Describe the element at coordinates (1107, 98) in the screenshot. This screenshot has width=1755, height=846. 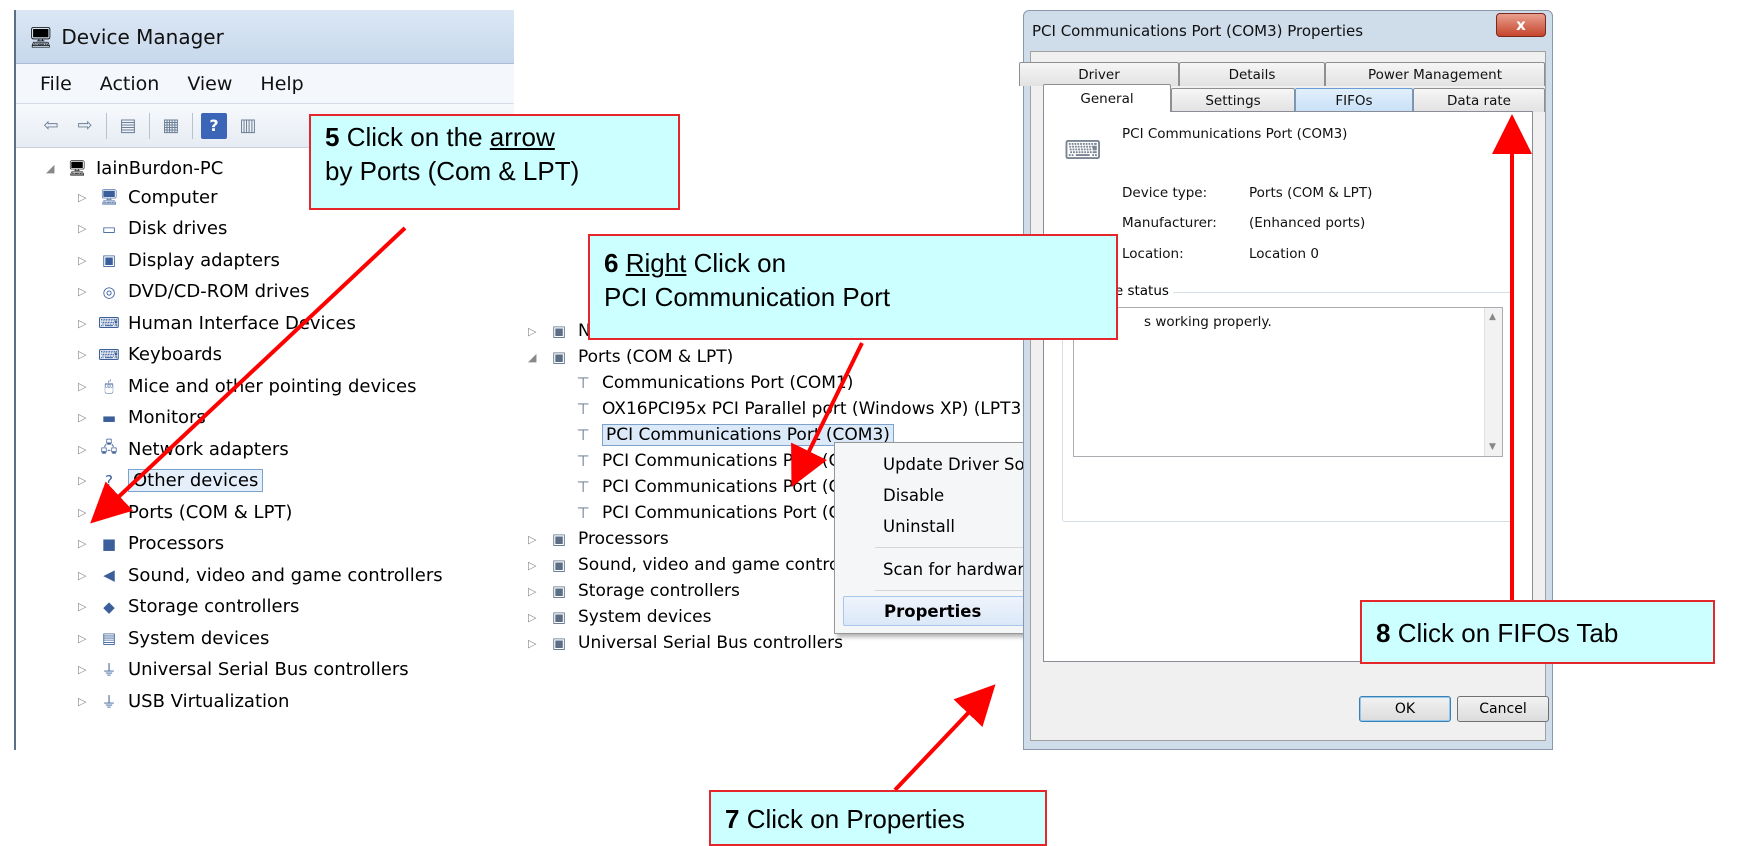
I see `tab-general: General` at that location.